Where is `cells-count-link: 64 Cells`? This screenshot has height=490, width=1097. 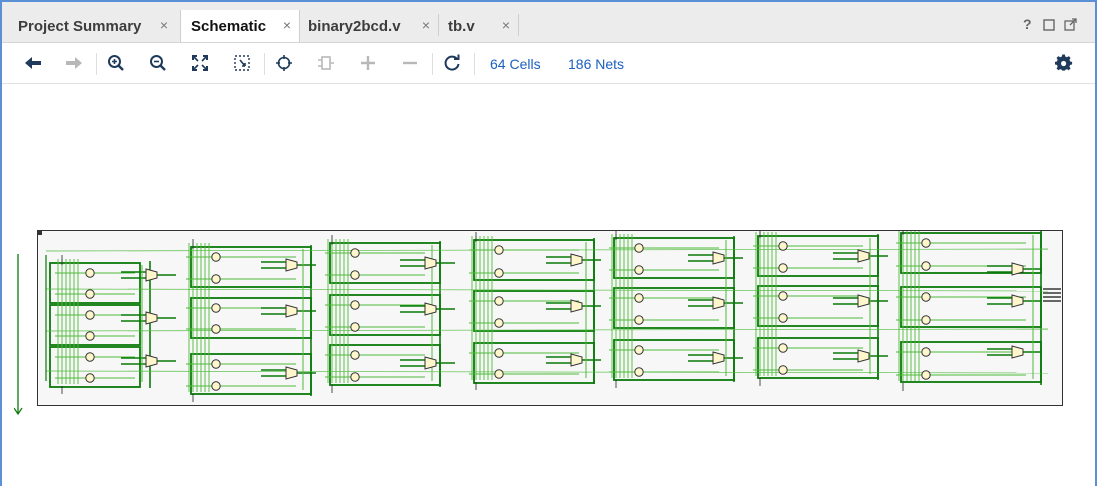 cells-count-link: 64 Cells is located at coordinates (515, 64).